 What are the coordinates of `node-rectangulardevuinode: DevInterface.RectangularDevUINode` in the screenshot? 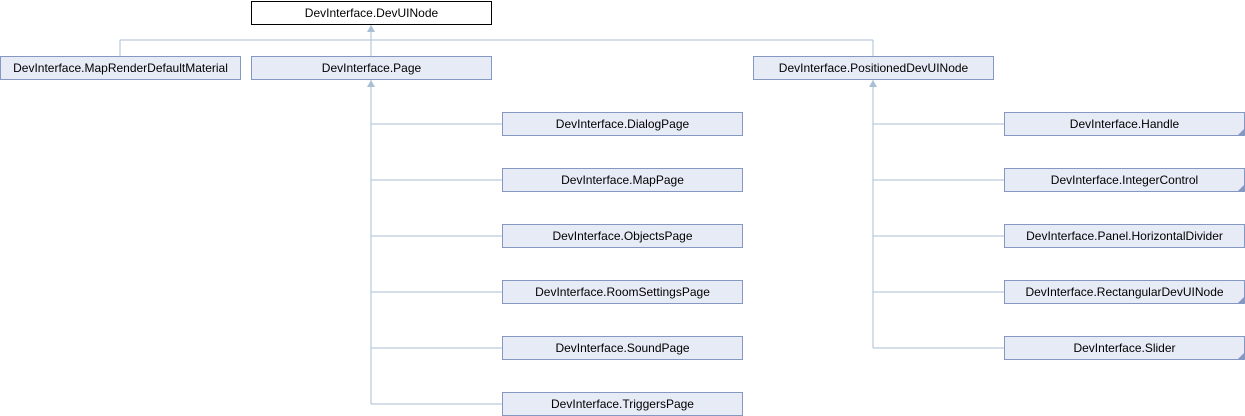 It's located at (1124, 292).